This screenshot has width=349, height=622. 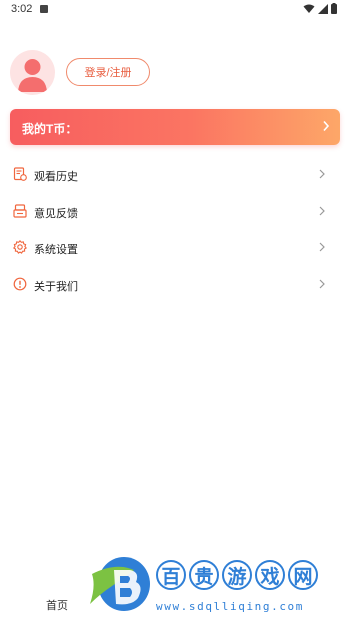 I want to click on status-time: 3:02, so click(x=22, y=9).